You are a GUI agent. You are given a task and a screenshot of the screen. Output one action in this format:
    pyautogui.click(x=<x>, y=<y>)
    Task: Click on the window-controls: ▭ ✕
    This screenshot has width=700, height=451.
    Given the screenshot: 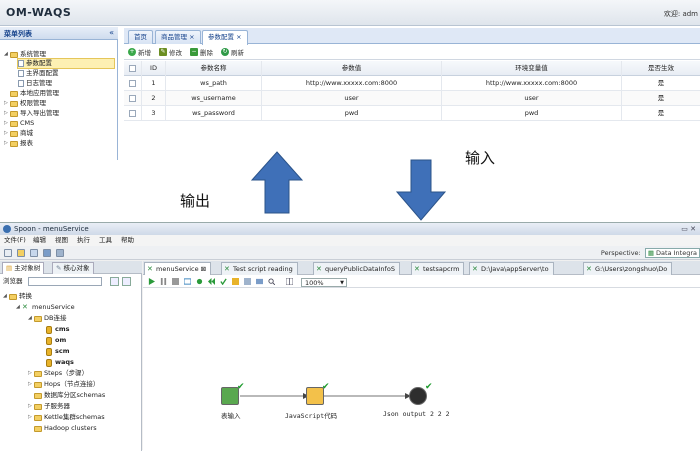 What is the action you would take?
    pyautogui.click(x=688, y=229)
    